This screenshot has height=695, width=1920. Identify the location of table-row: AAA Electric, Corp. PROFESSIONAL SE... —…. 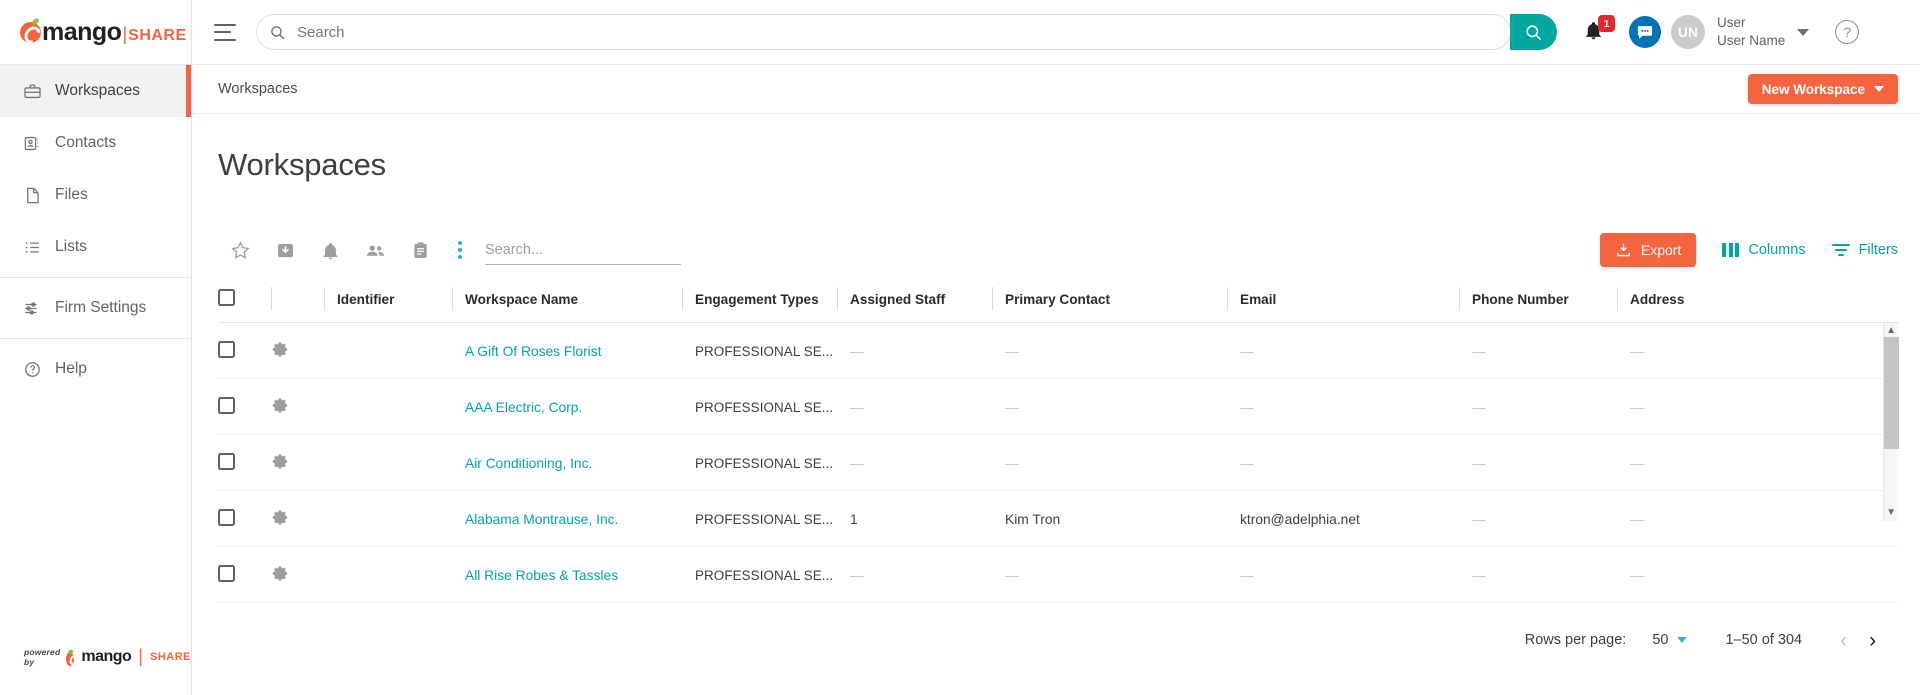
(1058, 406).